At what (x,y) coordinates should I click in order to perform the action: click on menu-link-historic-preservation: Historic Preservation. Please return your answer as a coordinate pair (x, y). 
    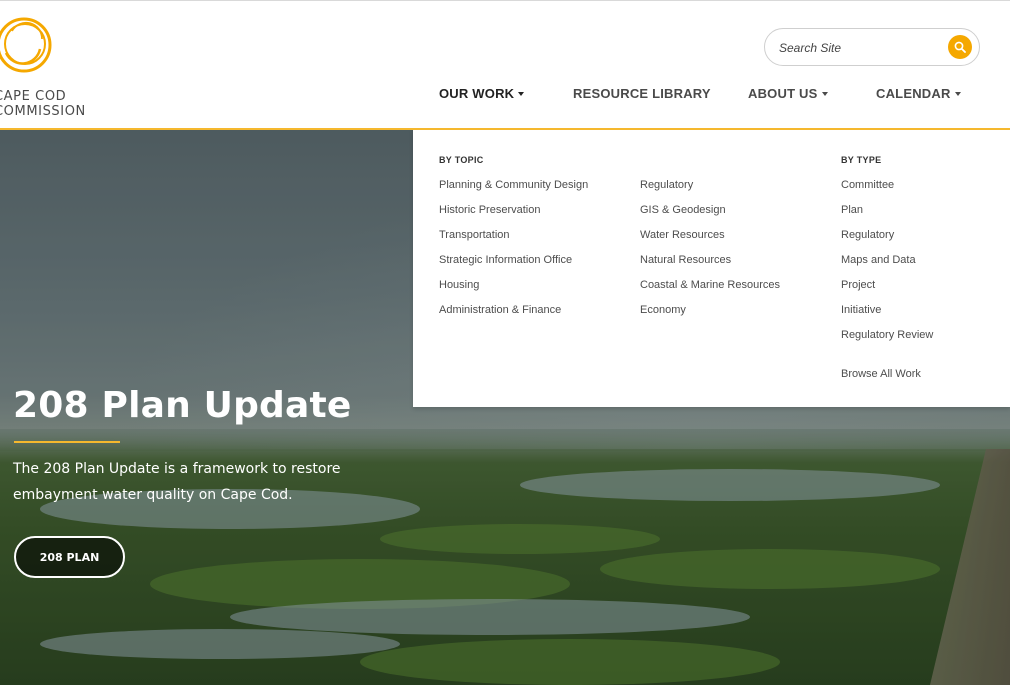
    Looking at the image, I should click on (489, 210).